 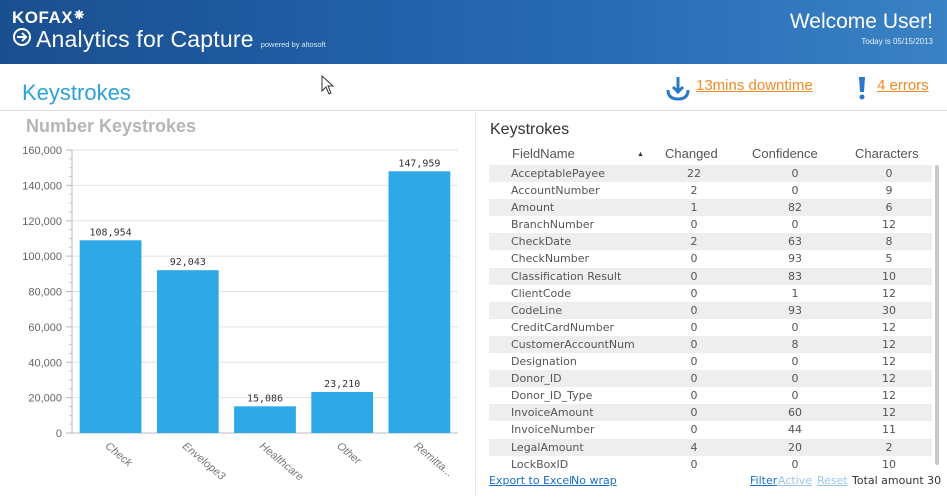 I want to click on mouse-cursor-icon, so click(x=328, y=85).